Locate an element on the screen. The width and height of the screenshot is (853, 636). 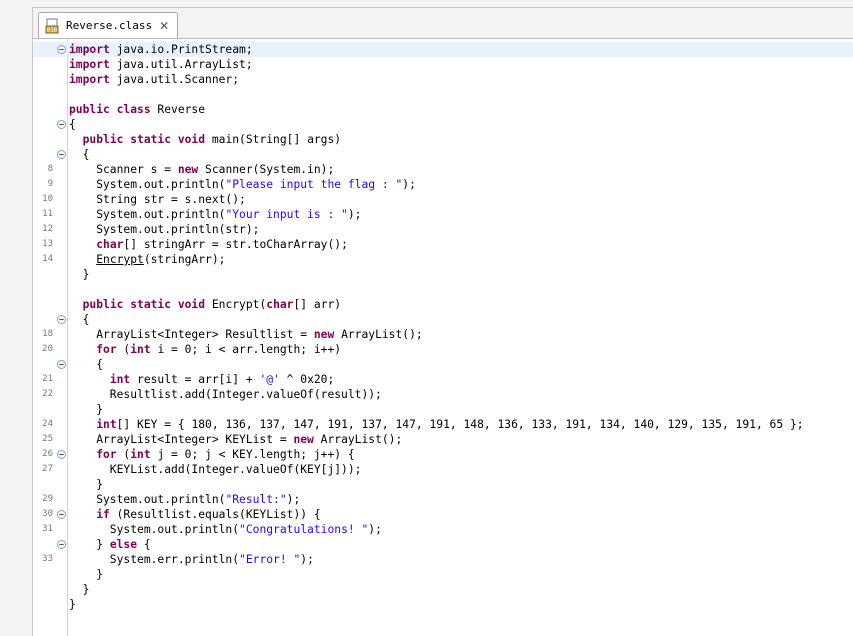
code-text: Encrypt(stringArr); is located at coordinates (147, 259).